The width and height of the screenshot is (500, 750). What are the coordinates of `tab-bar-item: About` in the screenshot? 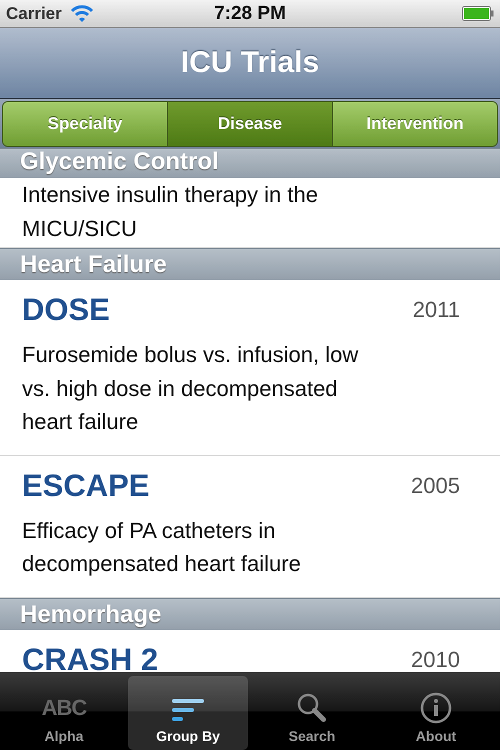 It's located at (436, 713).